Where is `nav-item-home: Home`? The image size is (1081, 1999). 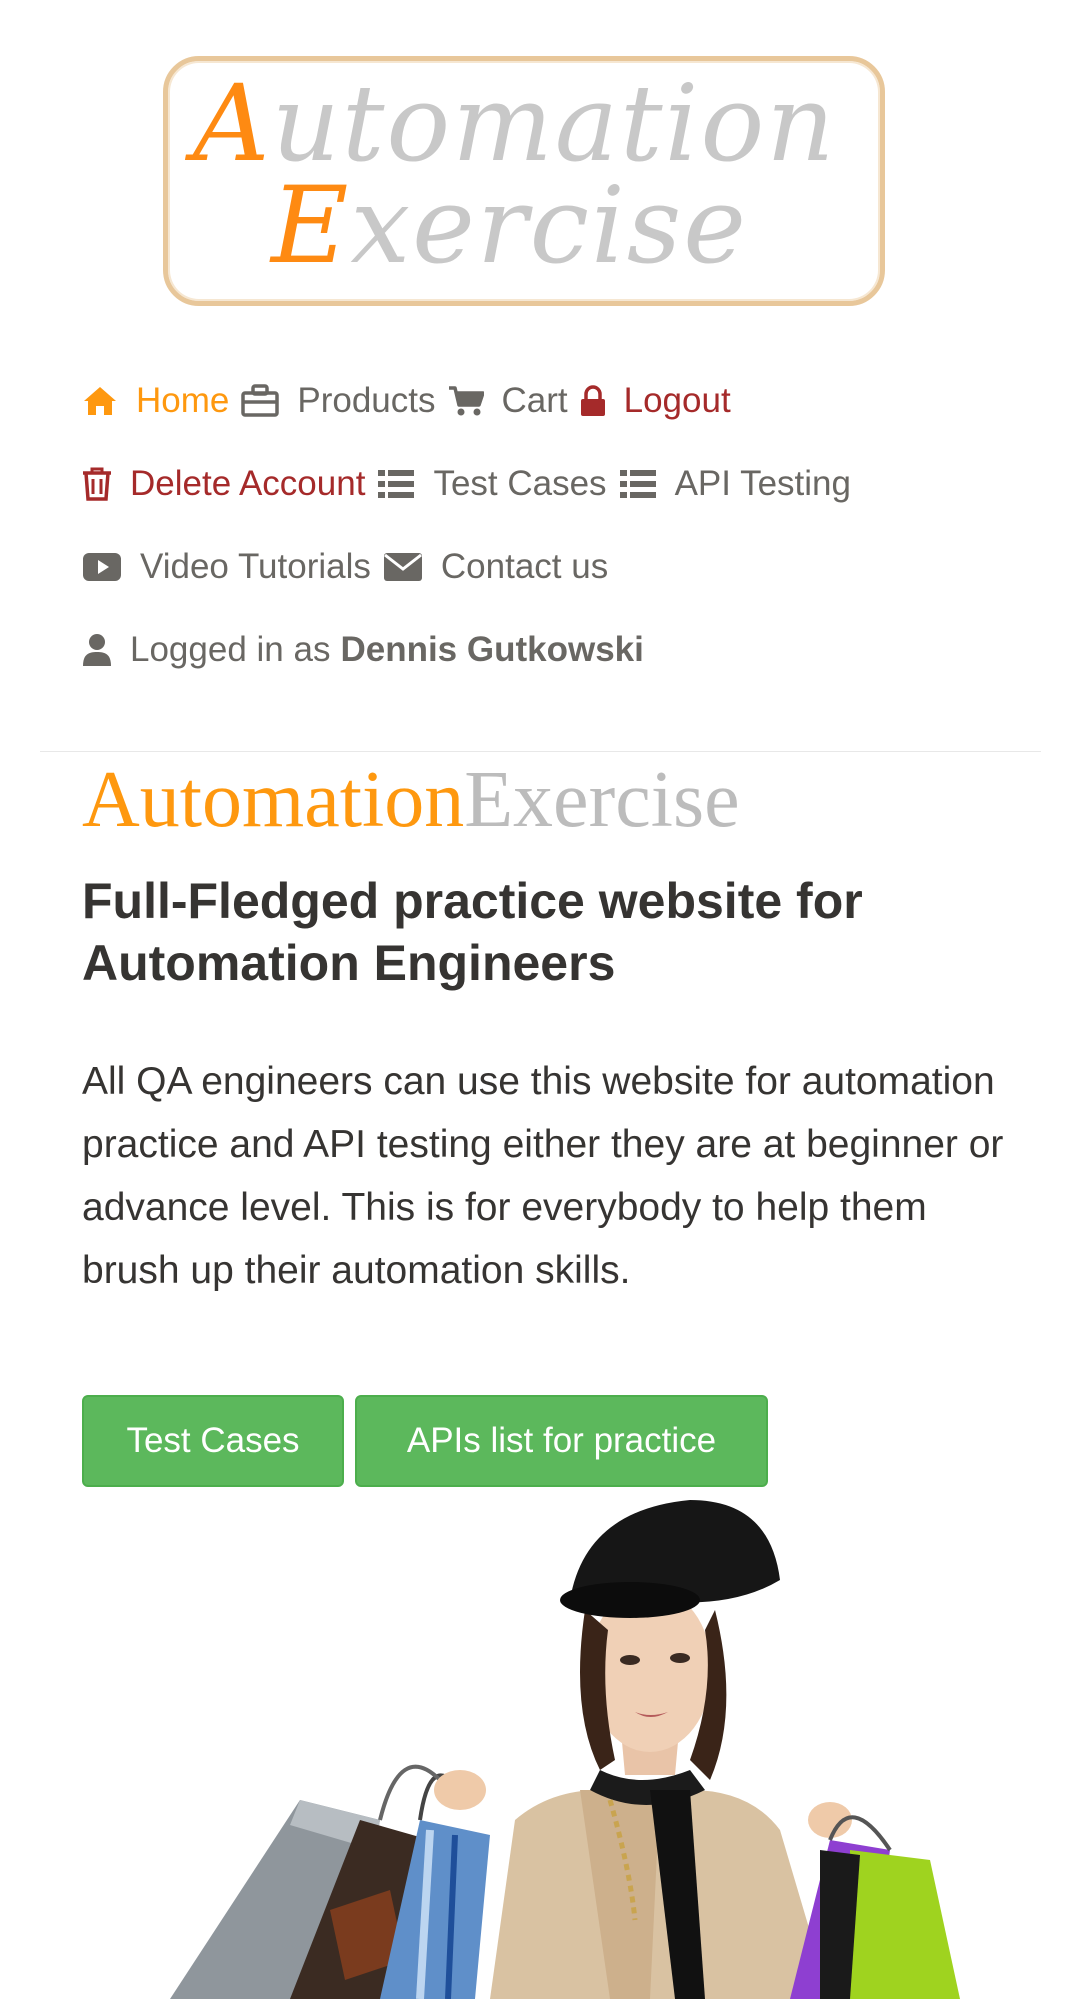
nav-item-home: Home is located at coordinates (155, 401).